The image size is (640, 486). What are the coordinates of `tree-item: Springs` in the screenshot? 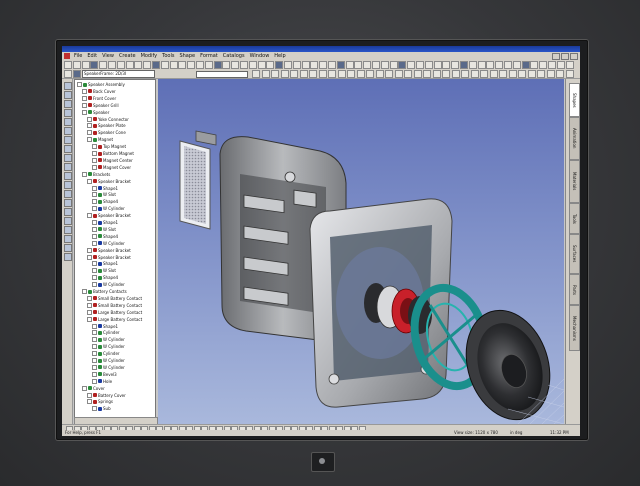 It's located at (100, 402).